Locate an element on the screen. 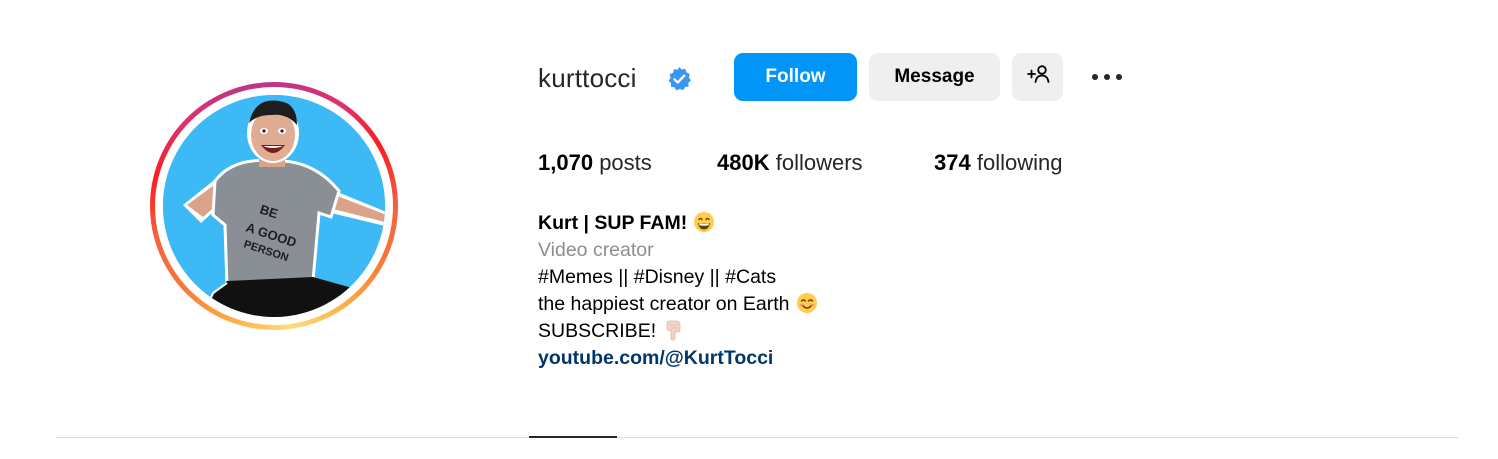 The height and width of the screenshot is (459, 1498). add-user-button is located at coordinates (1037, 77).